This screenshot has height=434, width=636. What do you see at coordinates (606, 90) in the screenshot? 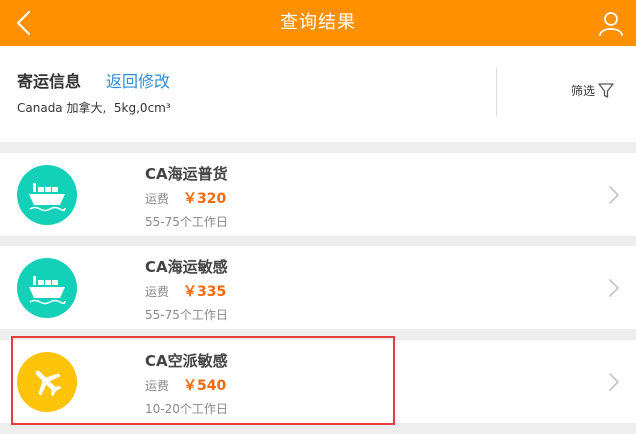
I see `filter-icon` at bounding box center [606, 90].